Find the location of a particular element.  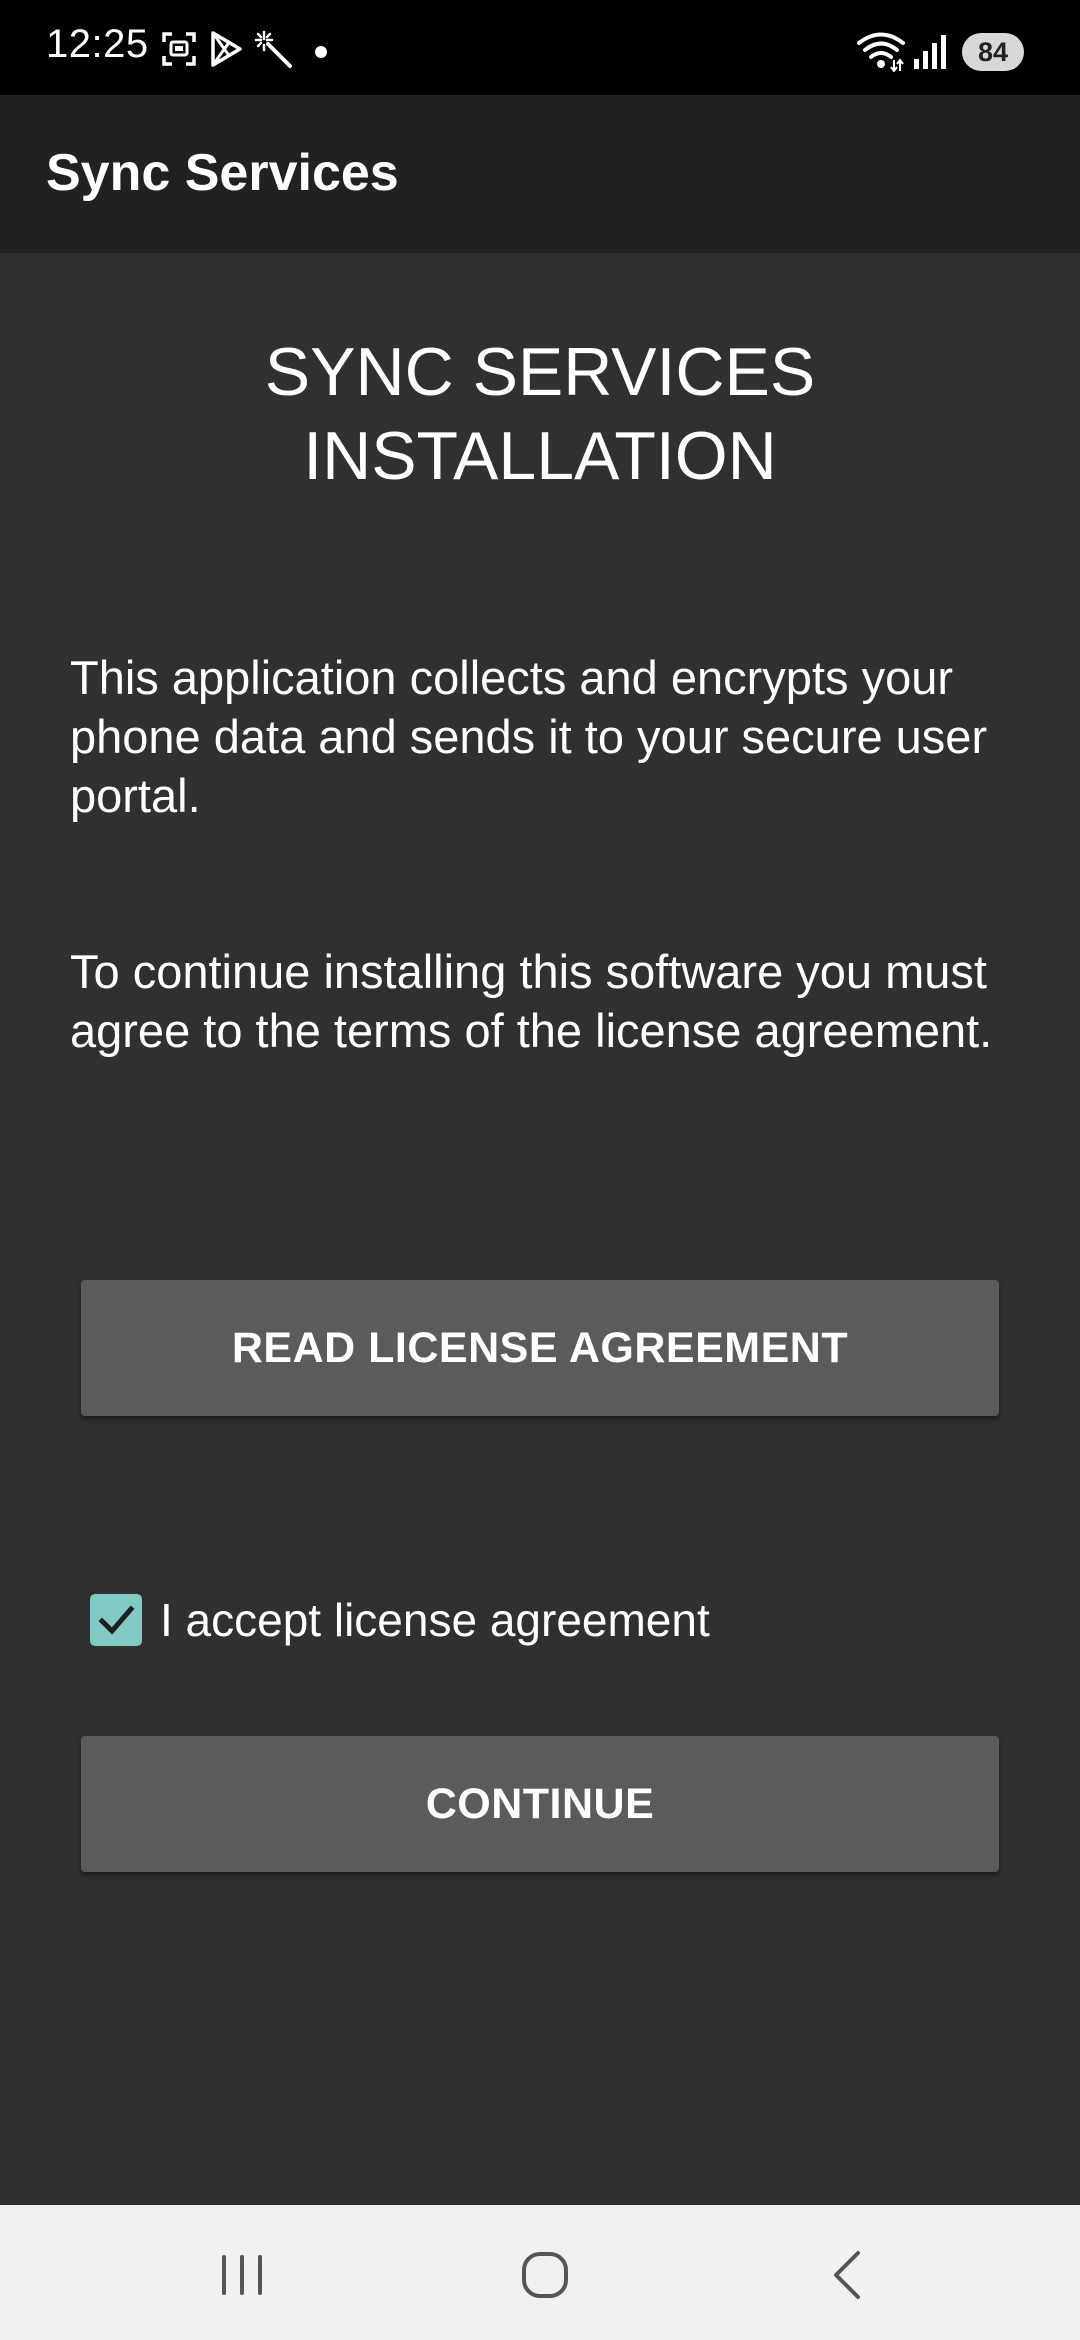

continue-button: CONTINUE is located at coordinates (540, 1804).